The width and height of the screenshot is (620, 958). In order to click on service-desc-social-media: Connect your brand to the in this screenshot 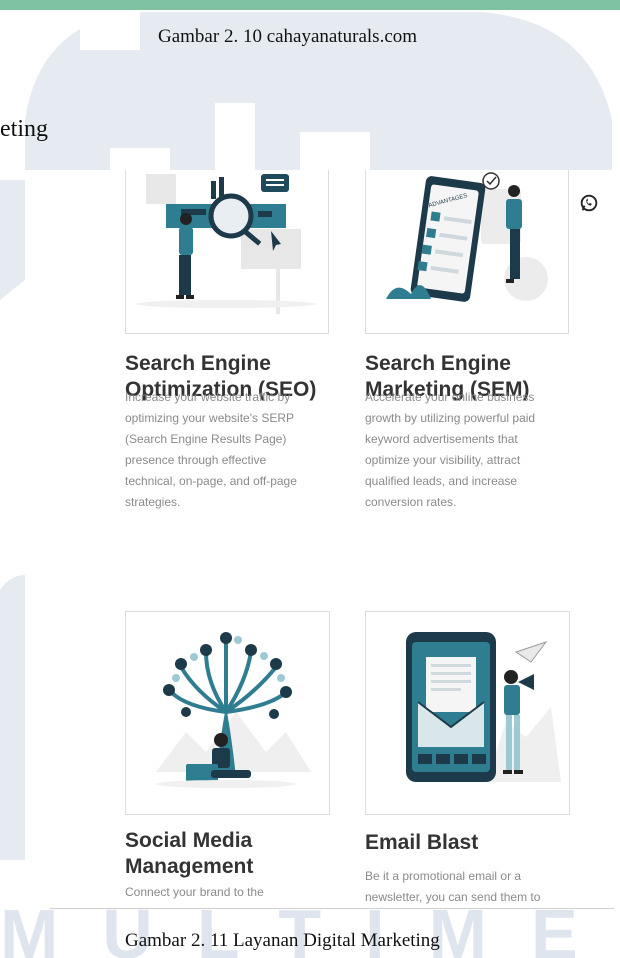, I will do `click(194, 892)`.